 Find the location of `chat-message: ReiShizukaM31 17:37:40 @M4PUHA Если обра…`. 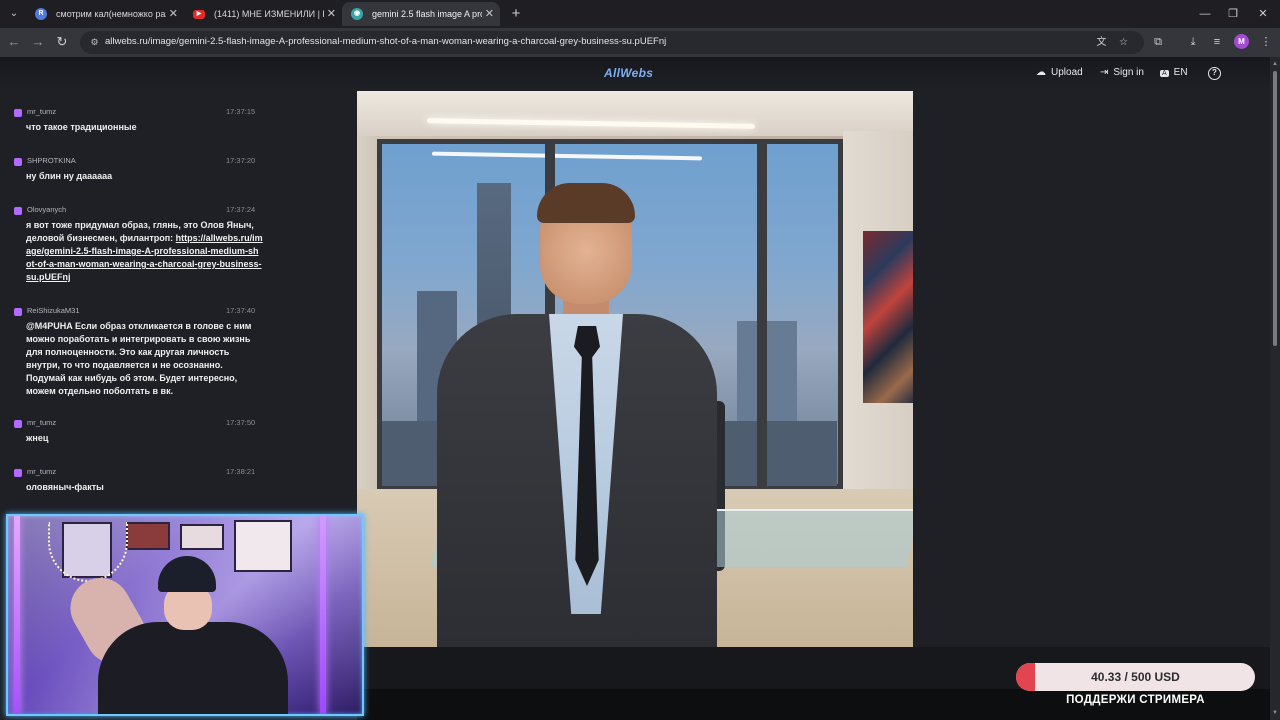

chat-message: ReiShizukaM31 17:37:40 @M4PUHA Если обра… is located at coordinates (138, 356).